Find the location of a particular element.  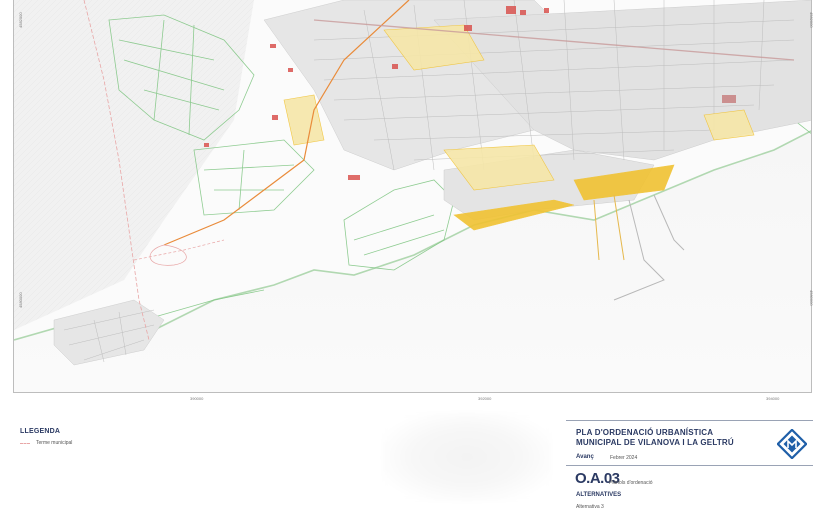

coord-bottom-3: 394000 is located at coordinates (773, 398).